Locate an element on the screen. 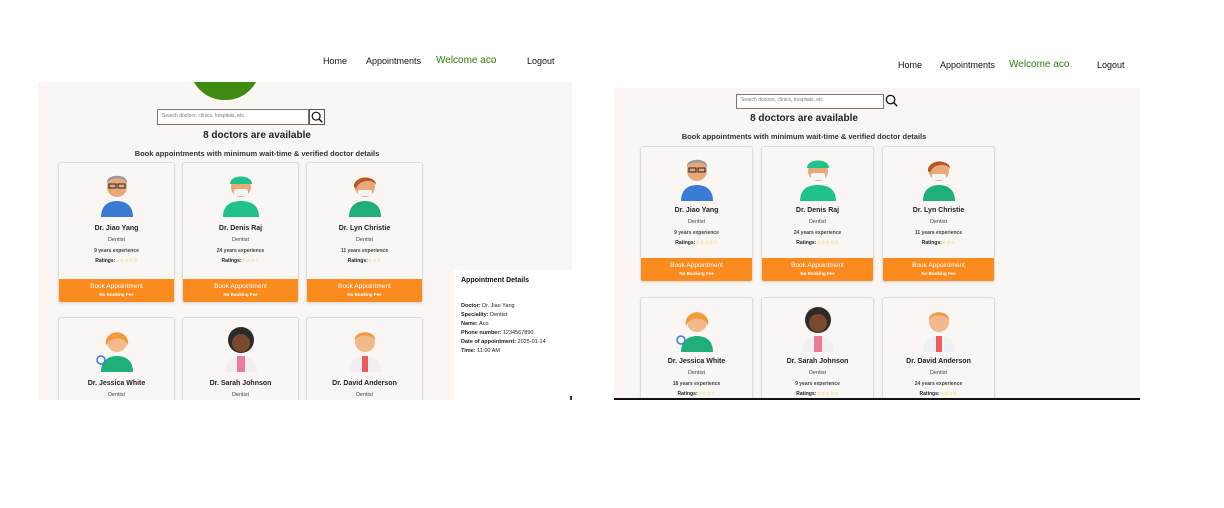  doctor-ratings: Ratings:☆☆☆☆ is located at coordinates (240, 261).